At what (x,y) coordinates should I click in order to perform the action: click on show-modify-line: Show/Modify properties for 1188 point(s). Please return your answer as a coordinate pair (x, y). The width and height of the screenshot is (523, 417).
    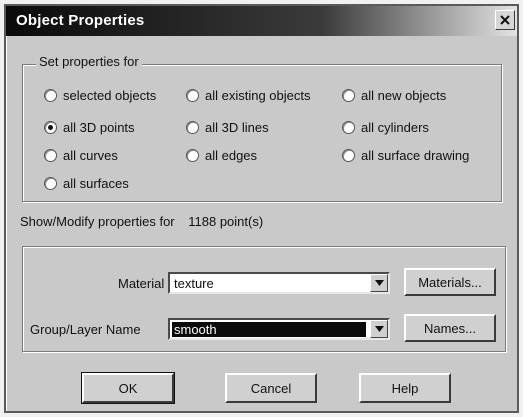
    Looking at the image, I should click on (141, 221).